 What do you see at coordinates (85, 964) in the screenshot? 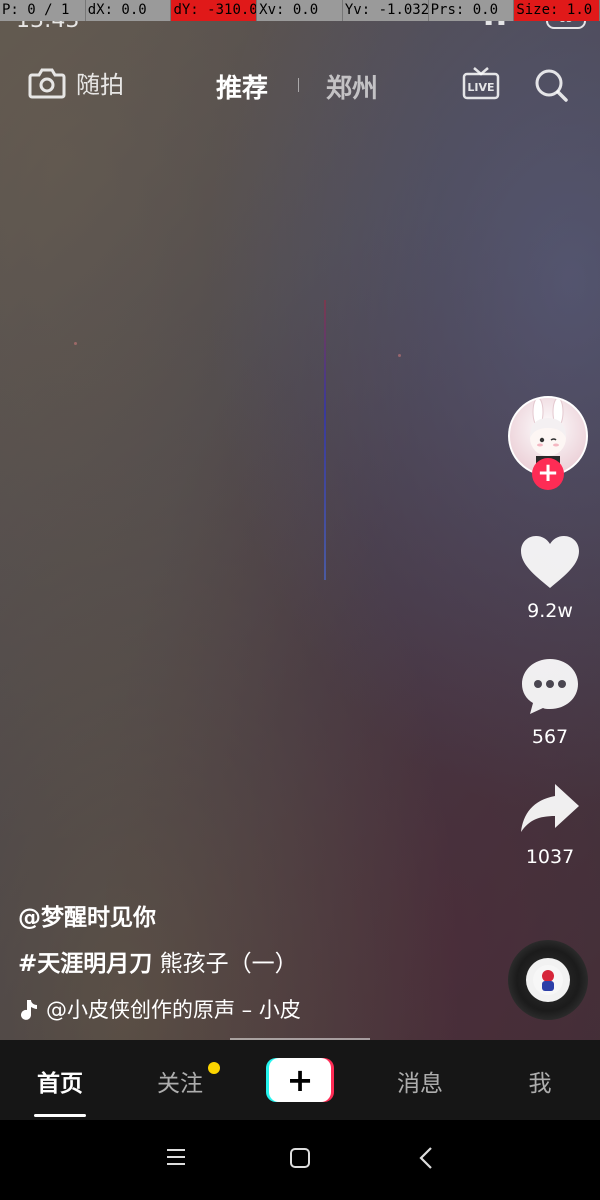
I see `hashtag-link: #天涯明月刀` at bounding box center [85, 964].